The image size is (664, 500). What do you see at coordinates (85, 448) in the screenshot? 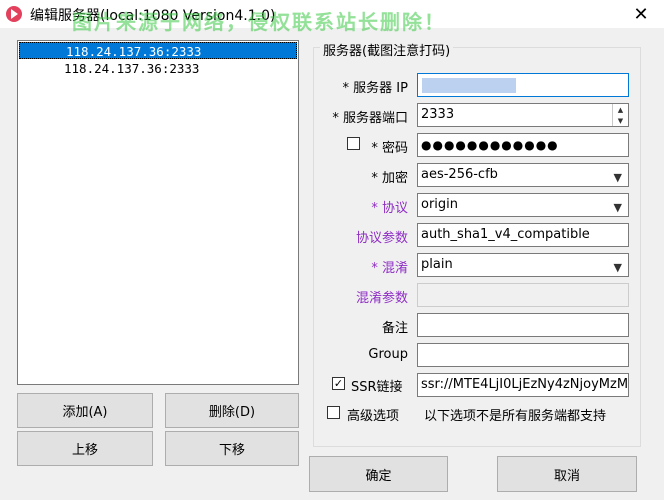
I see `move-up-button: 上移` at bounding box center [85, 448].